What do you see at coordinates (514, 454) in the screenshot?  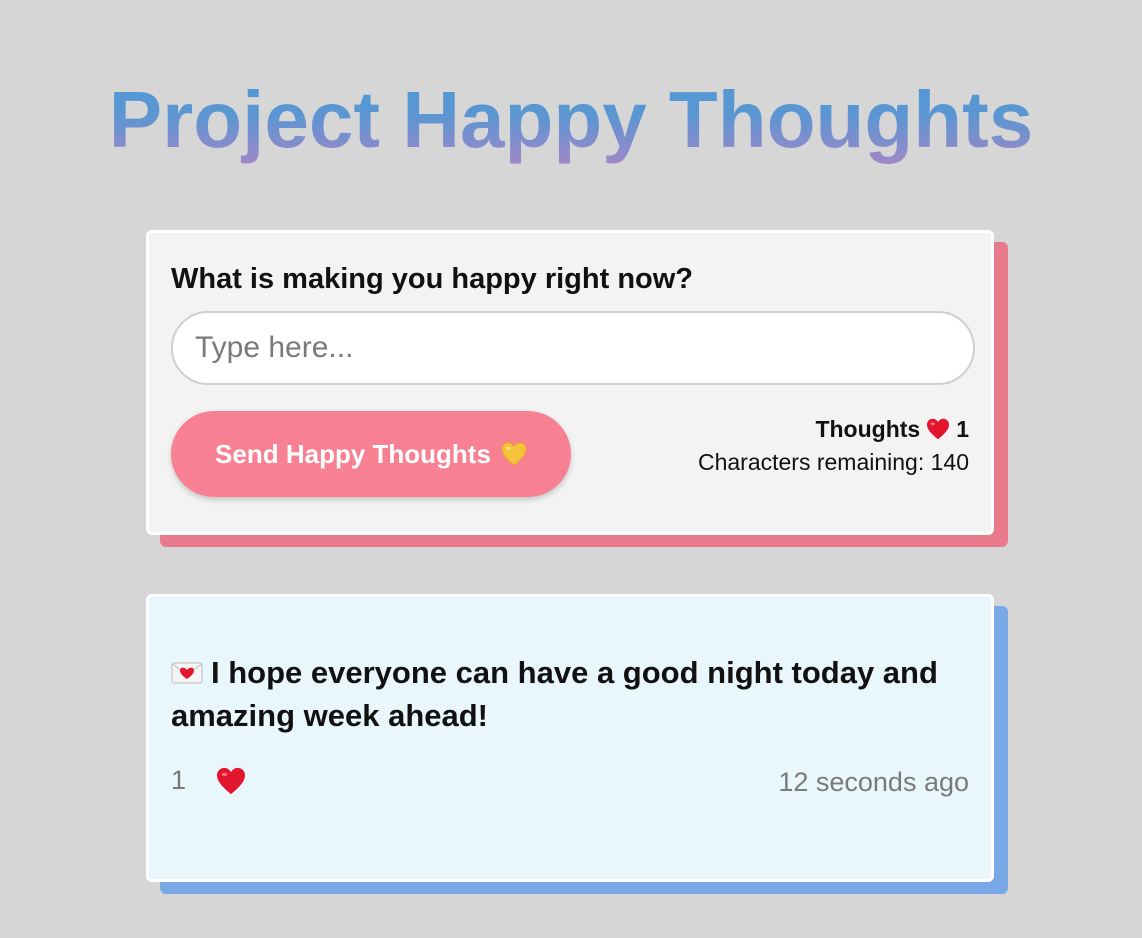 I see `yellow-heart-icon` at bounding box center [514, 454].